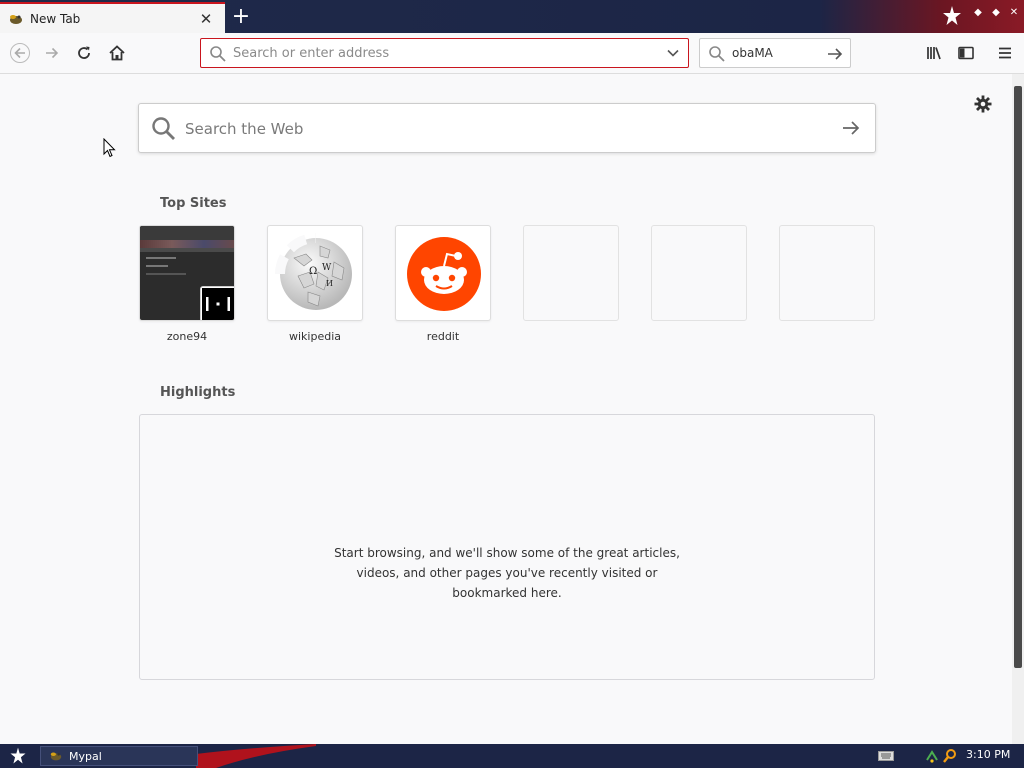  I want to click on forward-button, so click(52, 53).